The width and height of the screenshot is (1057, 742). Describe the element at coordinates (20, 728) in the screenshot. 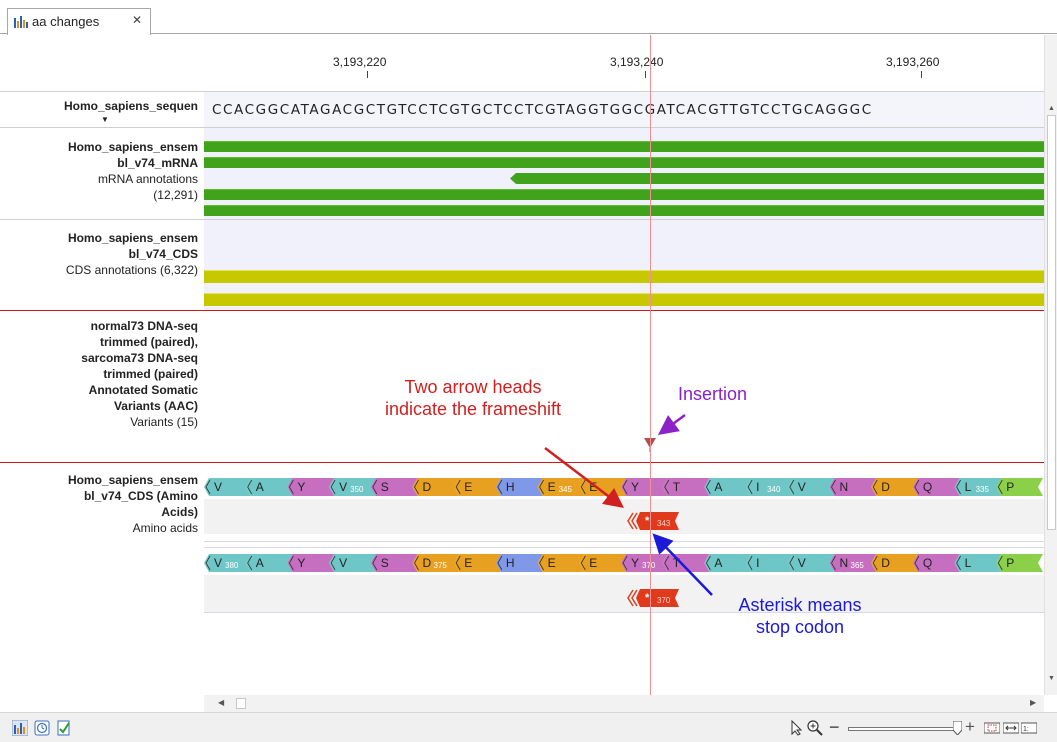

I see `track-view-icon` at that location.